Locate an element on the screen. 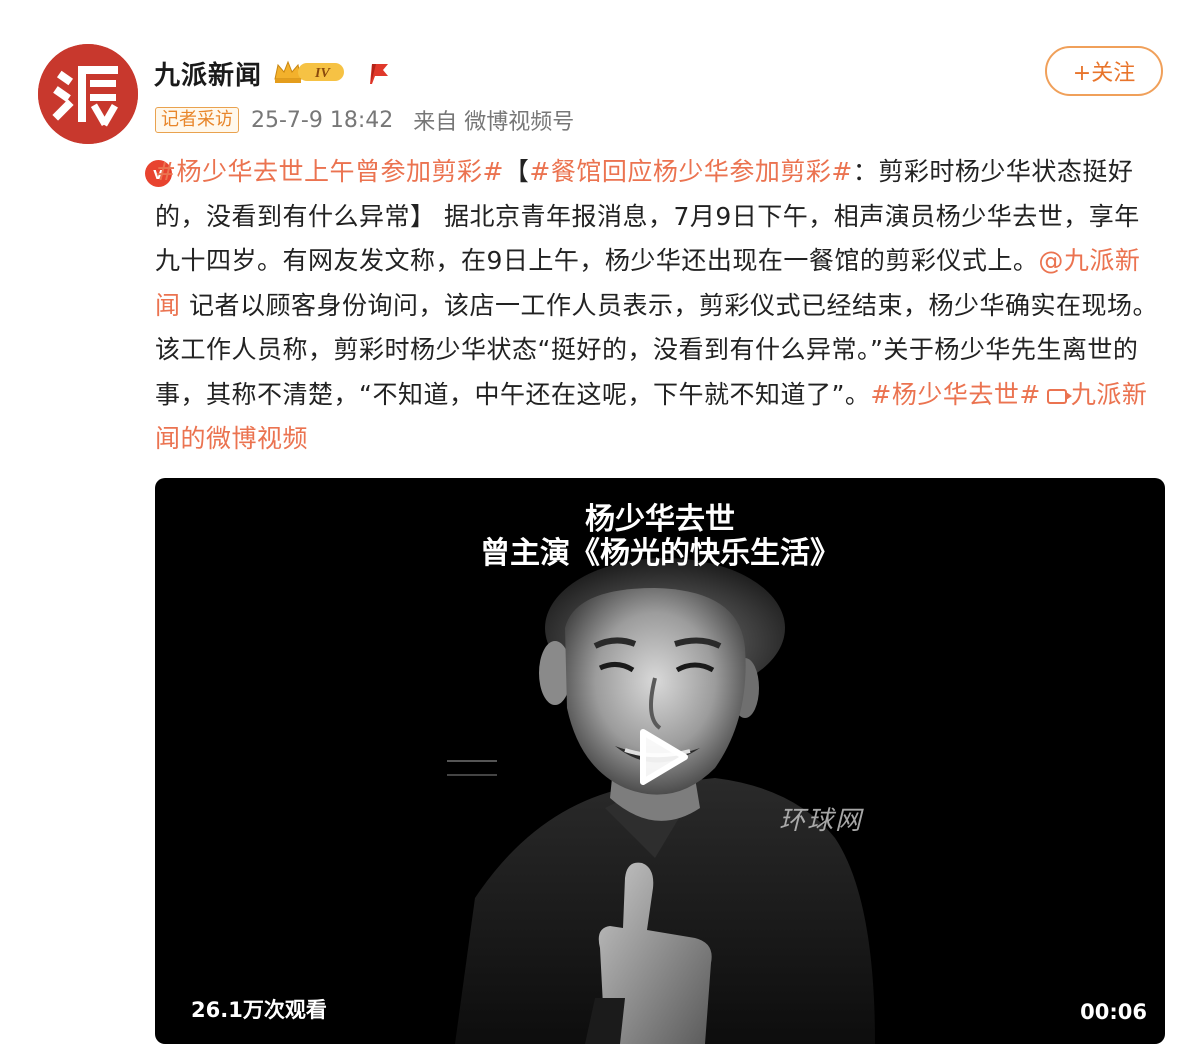 This screenshot has width=1200, height=1062. reporter-interview-tag: 记者采访 is located at coordinates (197, 120).